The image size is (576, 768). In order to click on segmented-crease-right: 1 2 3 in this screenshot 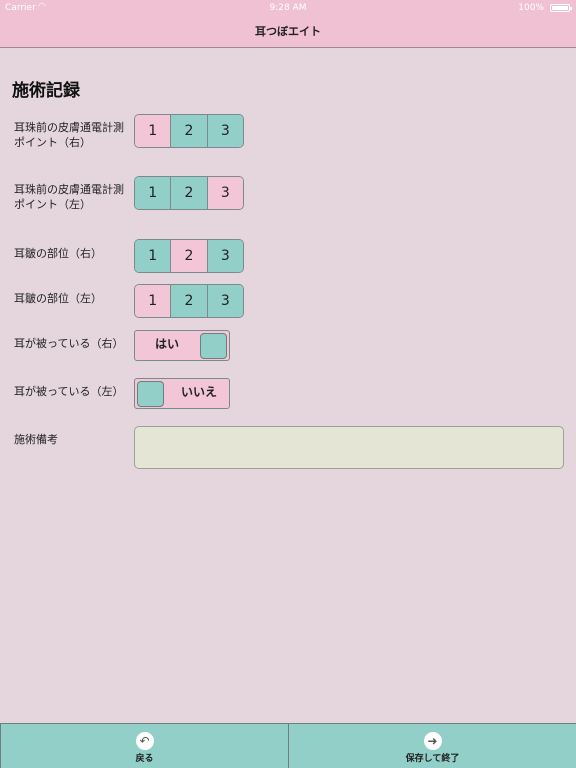, I will do `click(189, 256)`.